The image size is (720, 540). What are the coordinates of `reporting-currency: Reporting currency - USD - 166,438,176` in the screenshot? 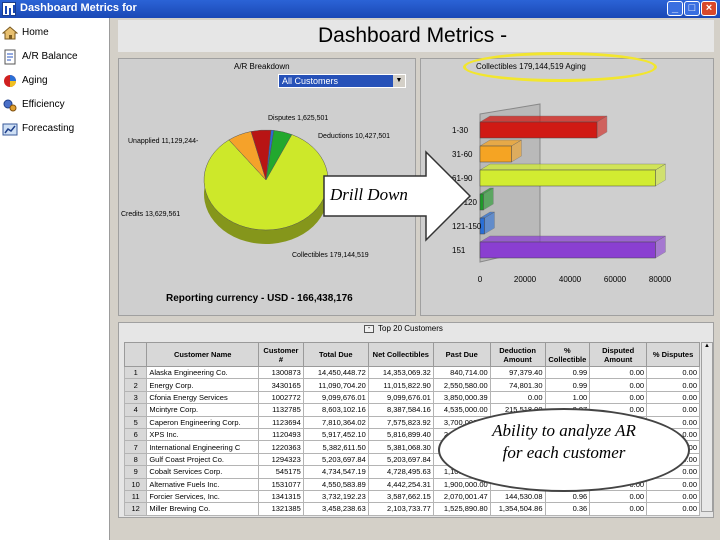 It's located at (259, 298).